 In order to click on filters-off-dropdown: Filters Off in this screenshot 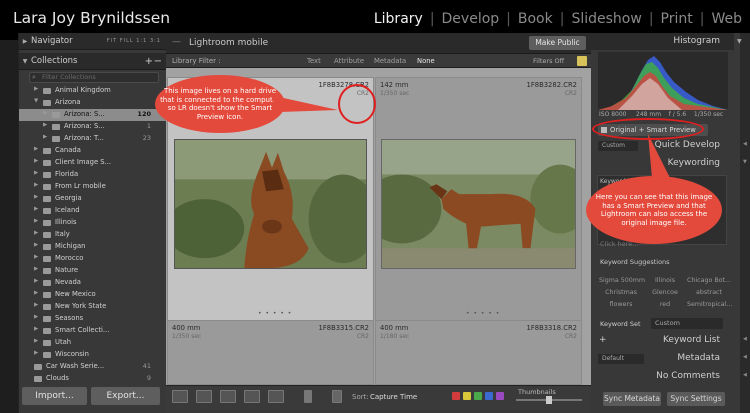, I will do `click(548, 61)`.